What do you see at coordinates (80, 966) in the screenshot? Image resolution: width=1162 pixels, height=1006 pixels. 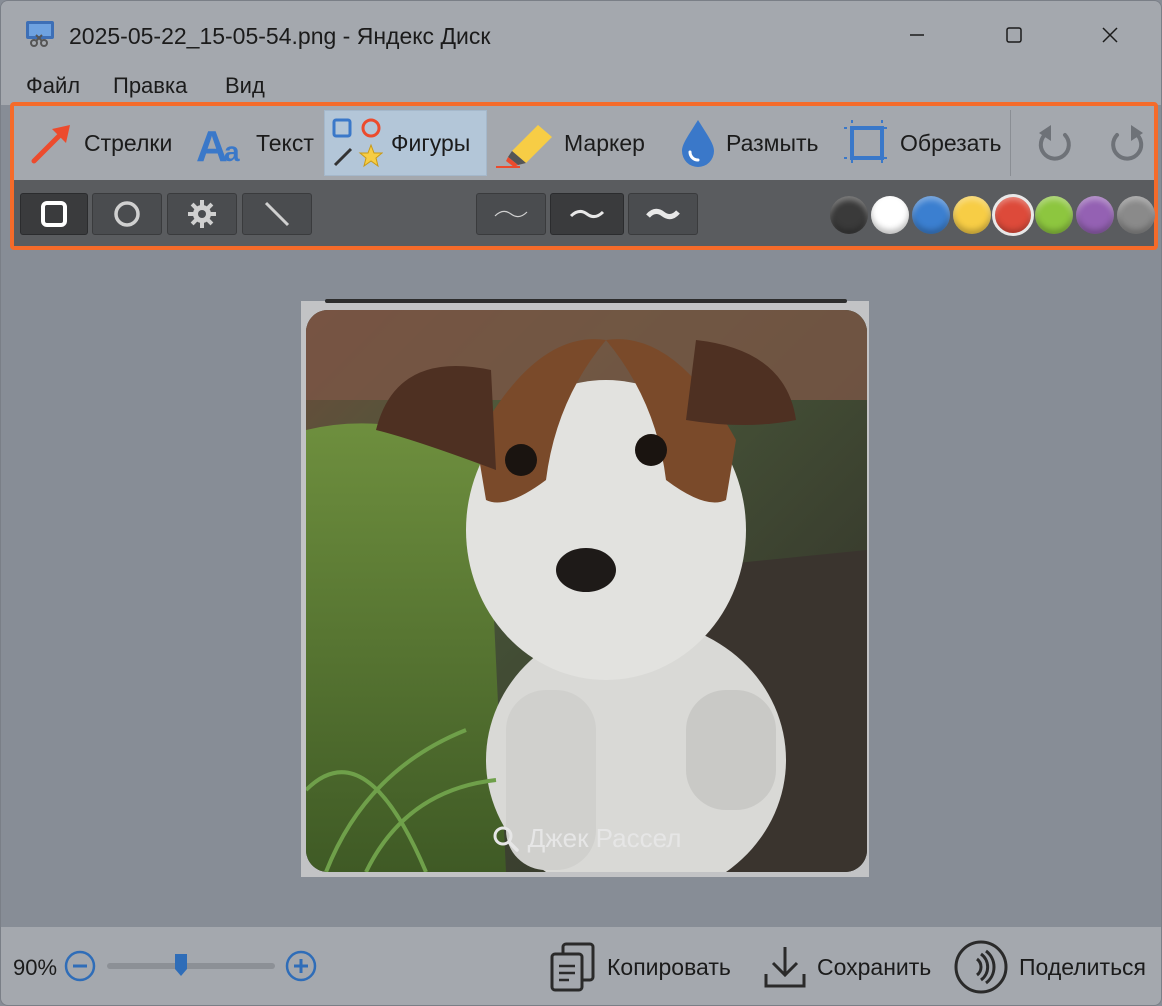 I see `zoom-out-icon` at bounding box center [80, 966].